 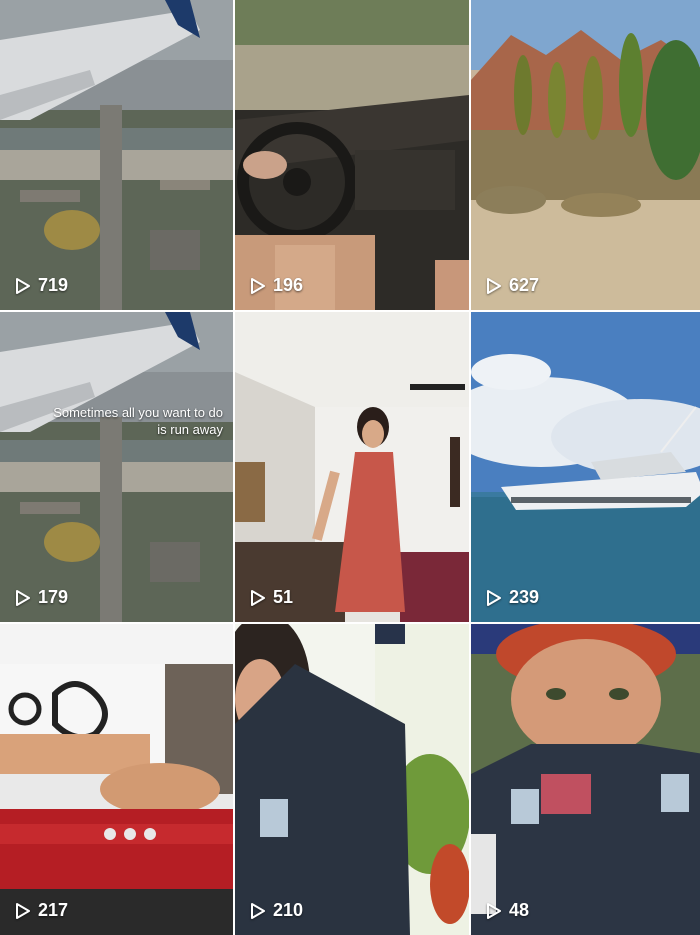 I want to click on view-count-label: 239, so click(x=524, y=597).